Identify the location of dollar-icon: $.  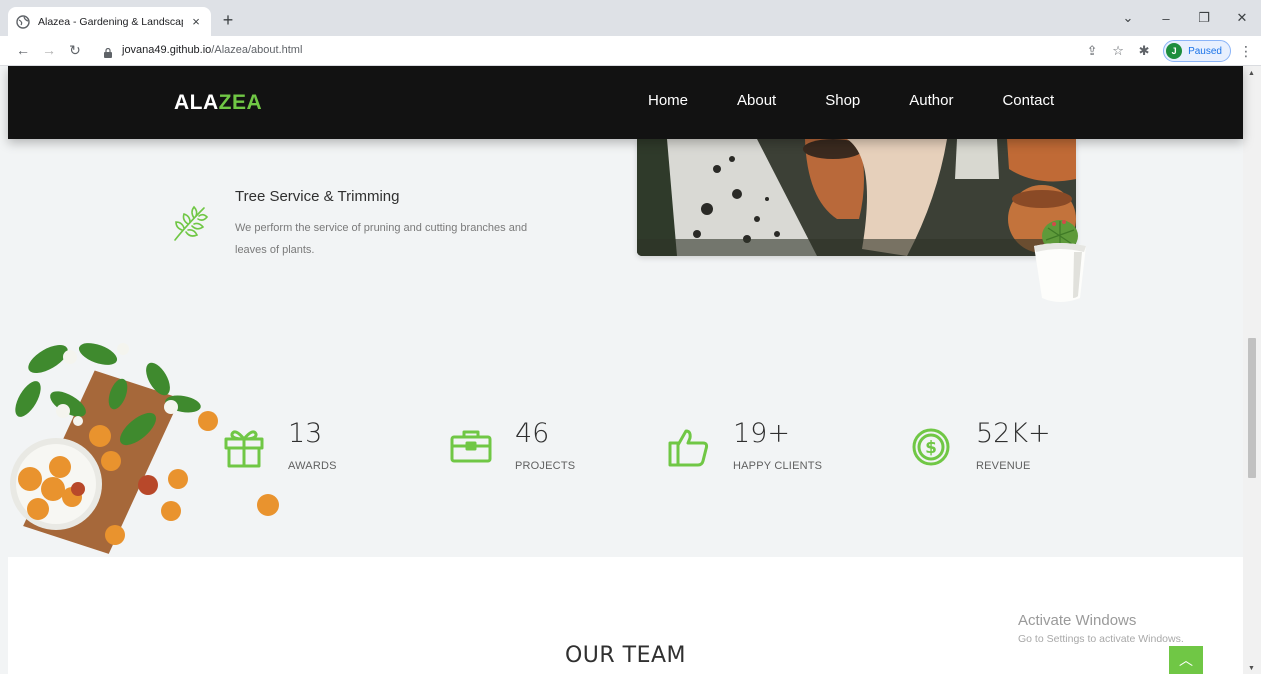
(932, 447).